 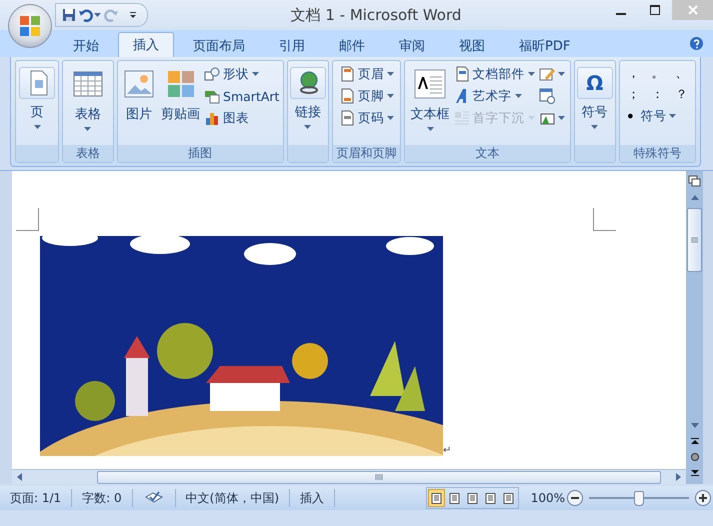 What do you see at coordinates (694, 425) in the screenshot?
I see `down-arrow-icon` at bounding box center [694, 425].